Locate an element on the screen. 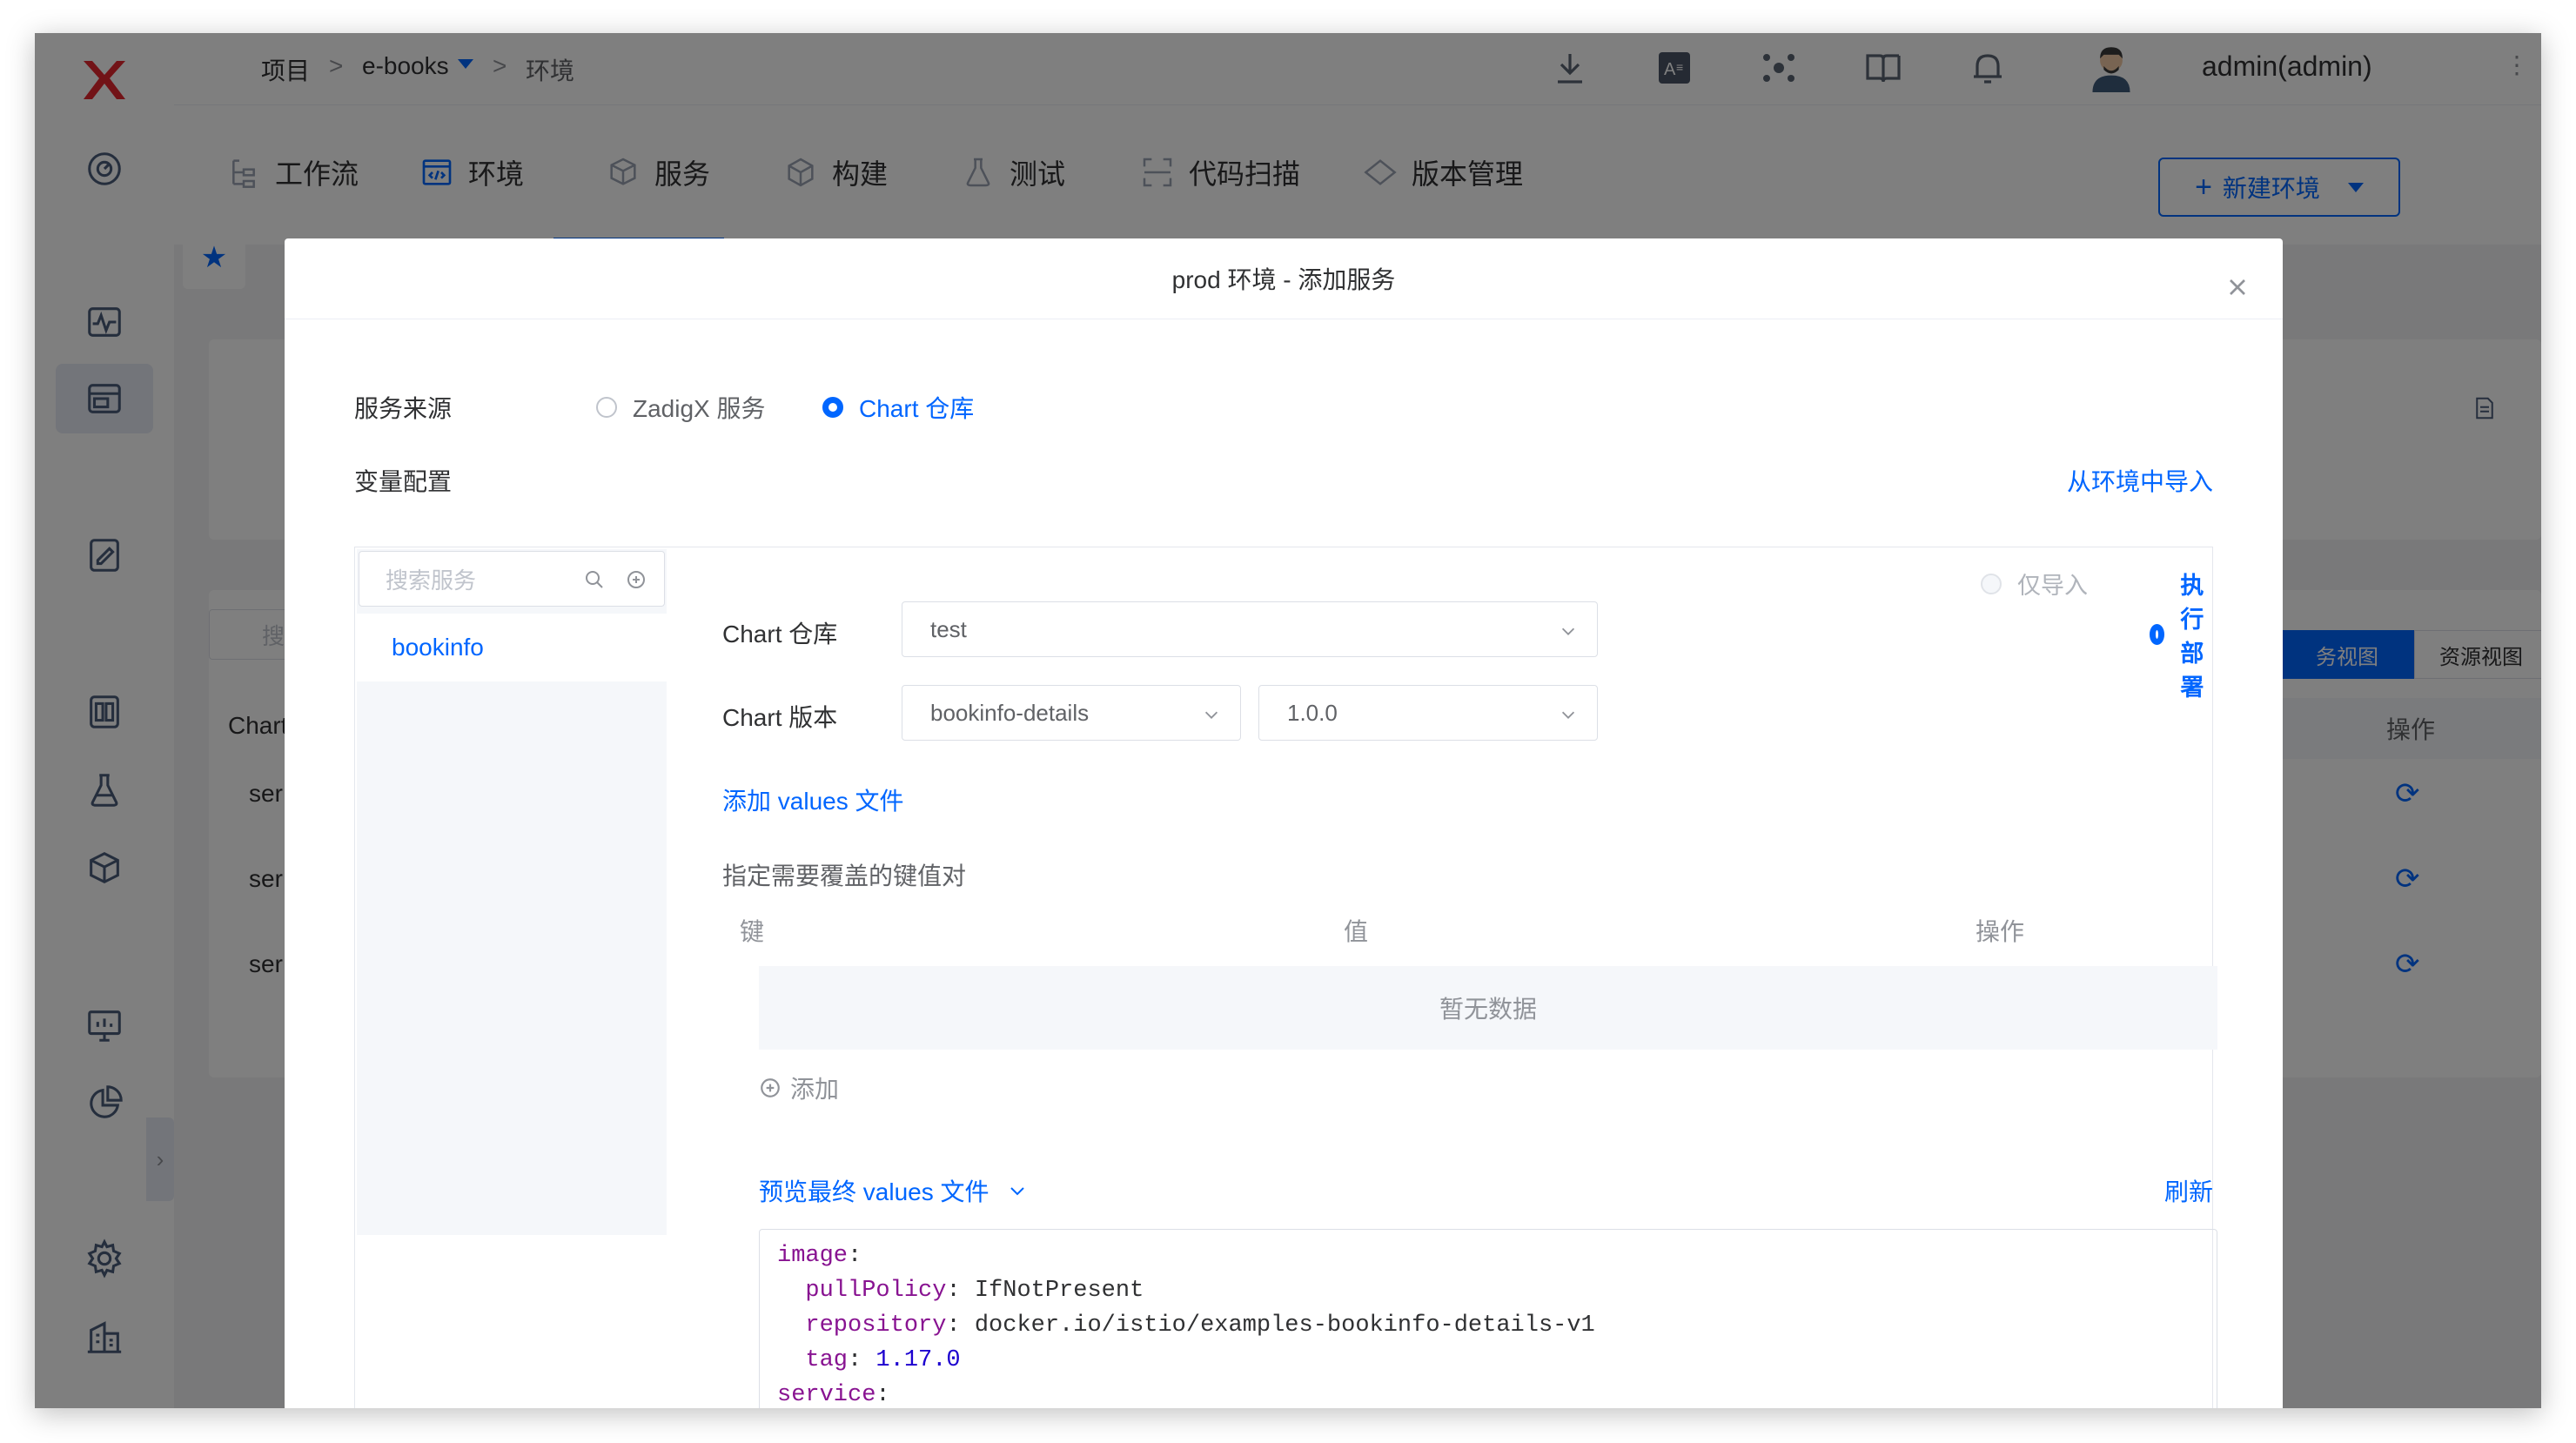 The height and width of the screenshot is (1443, 2576). radio-label: 仅导入 is located at coordinates (2052, 586).